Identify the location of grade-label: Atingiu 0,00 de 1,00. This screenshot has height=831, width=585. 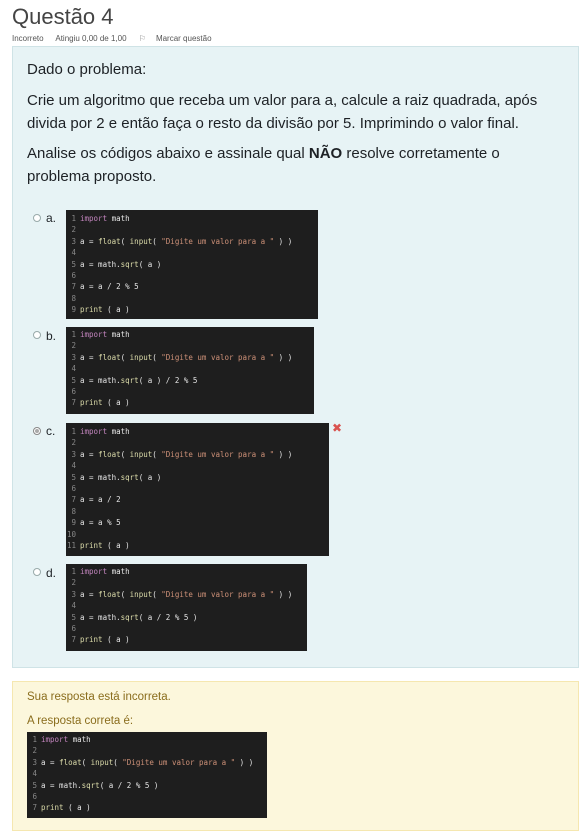
(91, 38).